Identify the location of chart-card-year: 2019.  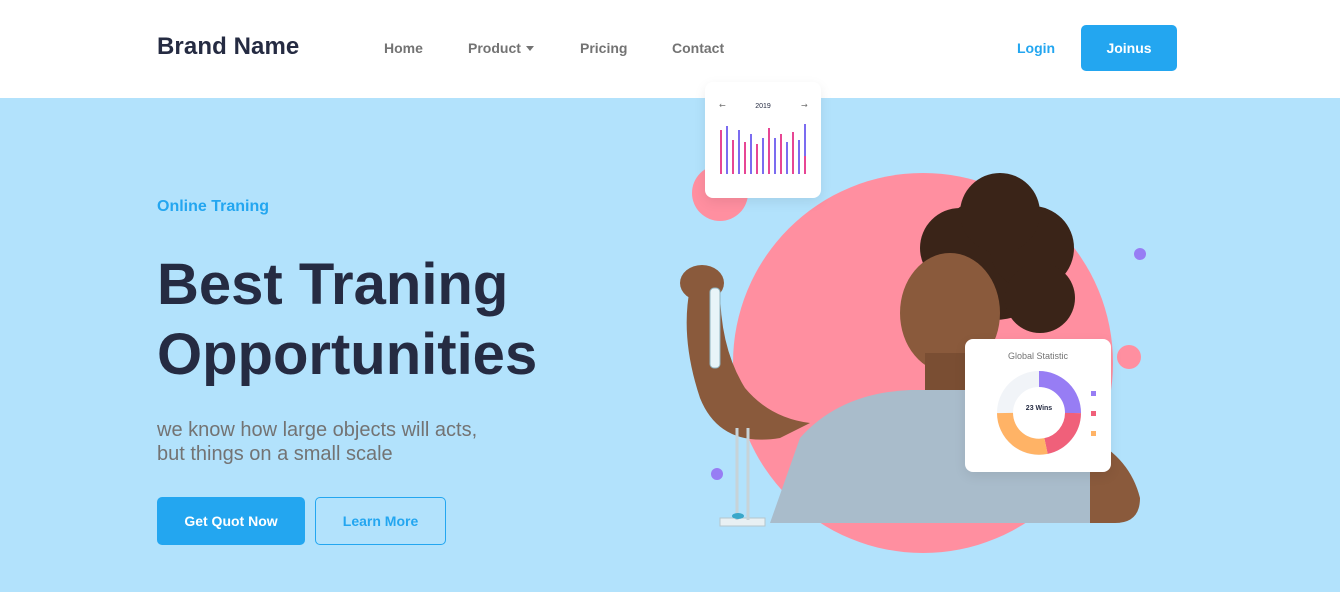
(763, 106).